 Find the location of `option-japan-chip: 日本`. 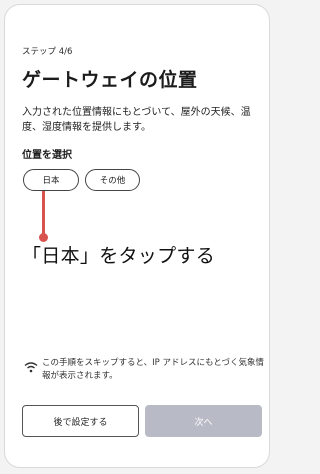

option-japan-chip: 日本 is located at coordinates (51, 180).